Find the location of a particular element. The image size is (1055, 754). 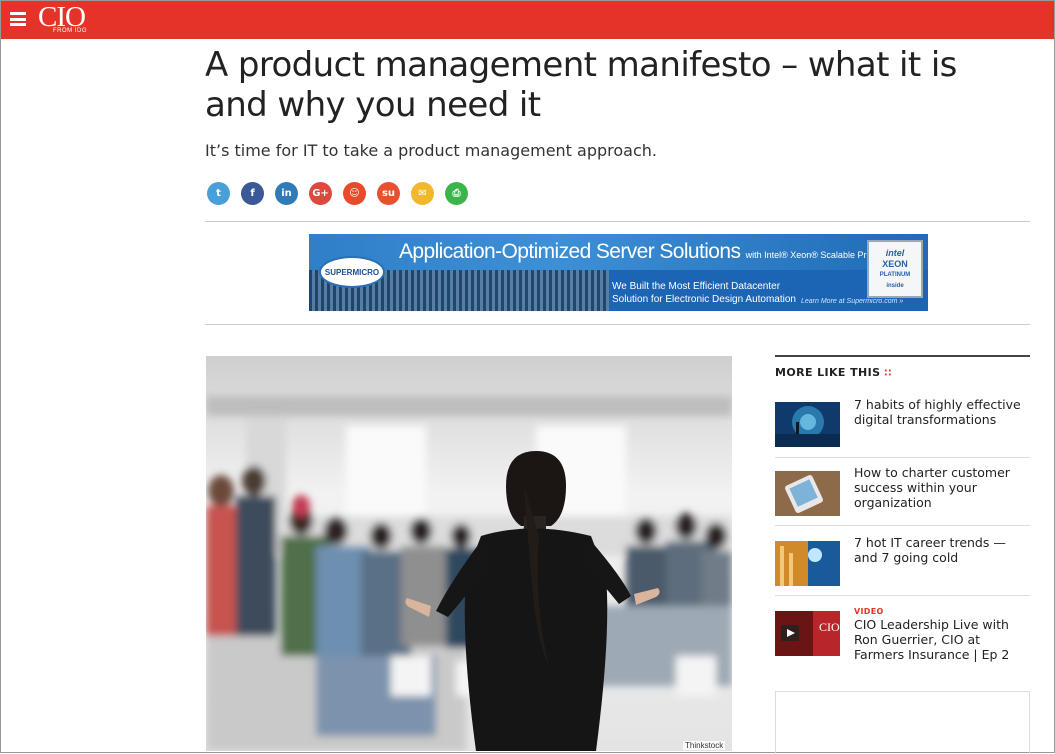

facebook-icon: f is located at coordinates (252, 193).